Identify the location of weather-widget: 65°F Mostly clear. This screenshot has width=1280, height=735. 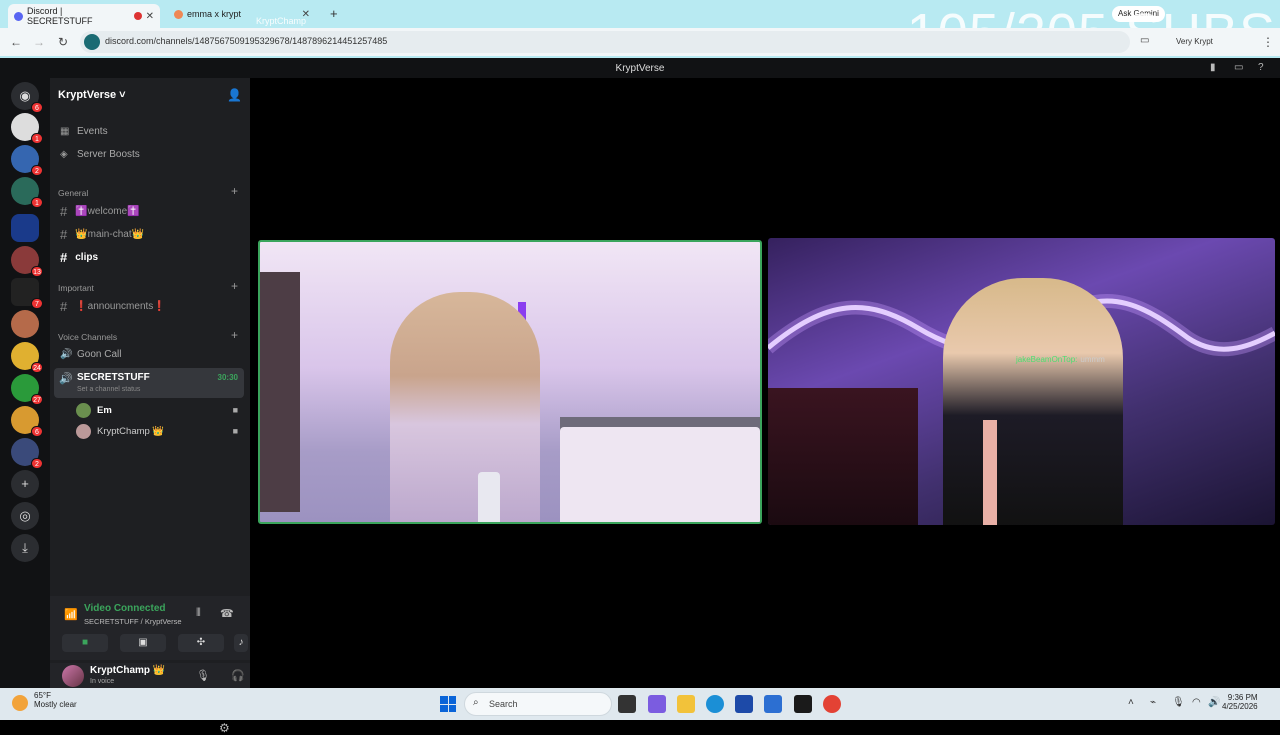
(44, 700).